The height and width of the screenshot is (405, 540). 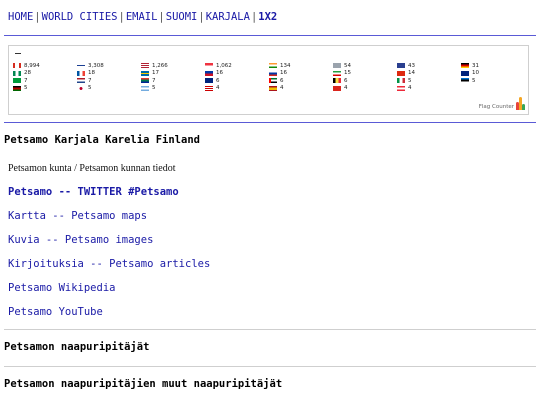 What do you see at coordinates (493, 74) in the screenshot?
I see `flag-counter-entry: 10` at bounding box center [493, 74].